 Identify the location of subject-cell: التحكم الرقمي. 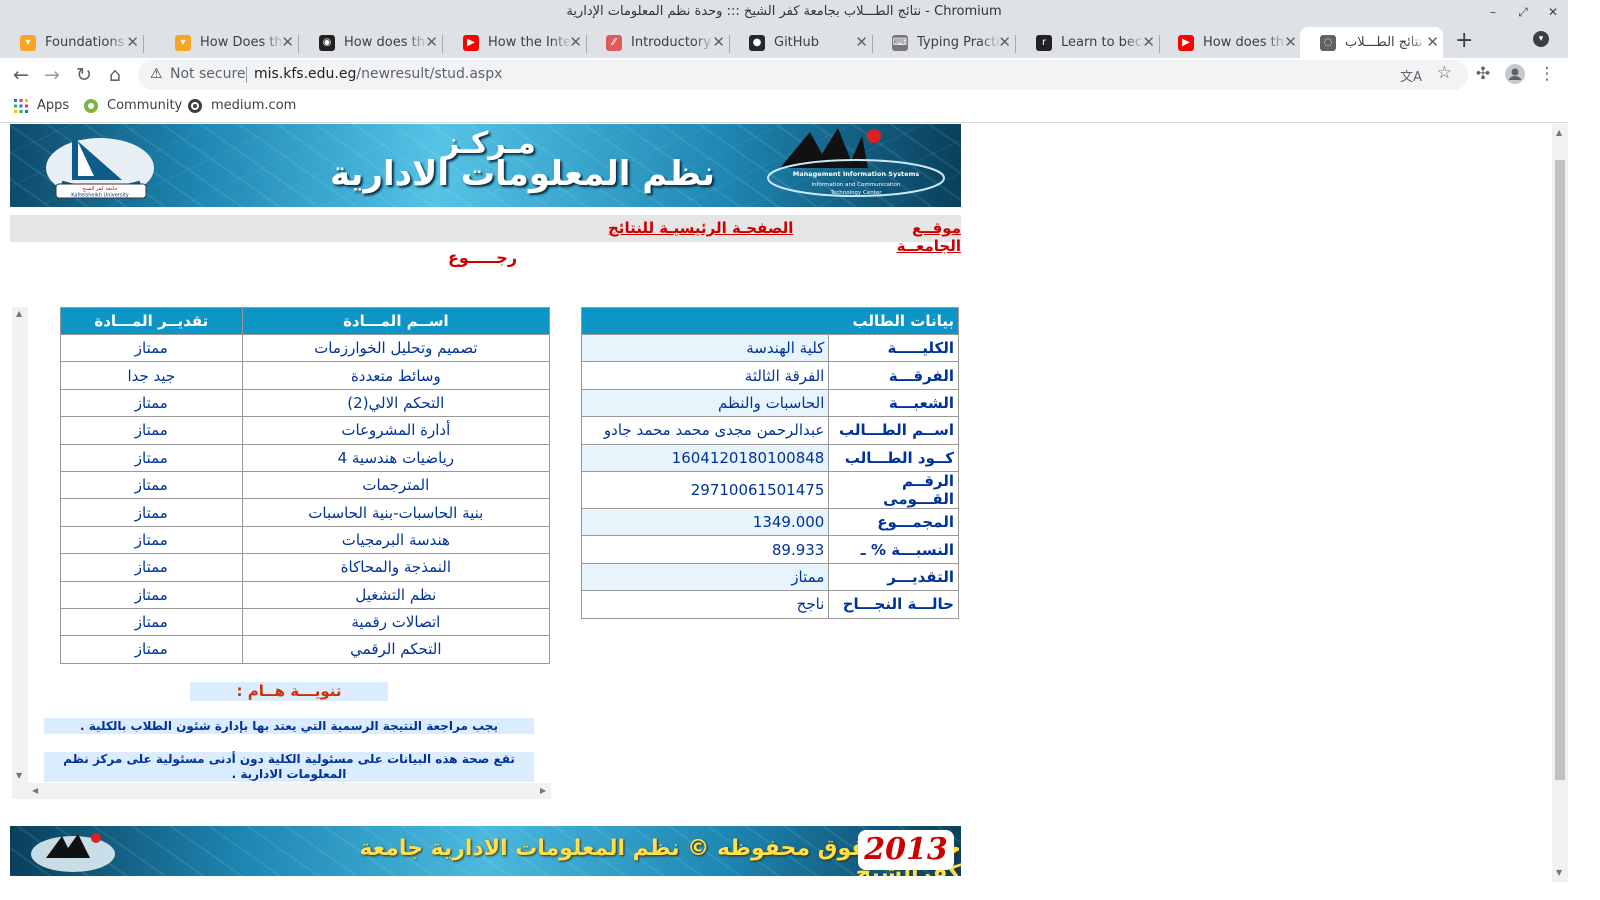
(396, 649).